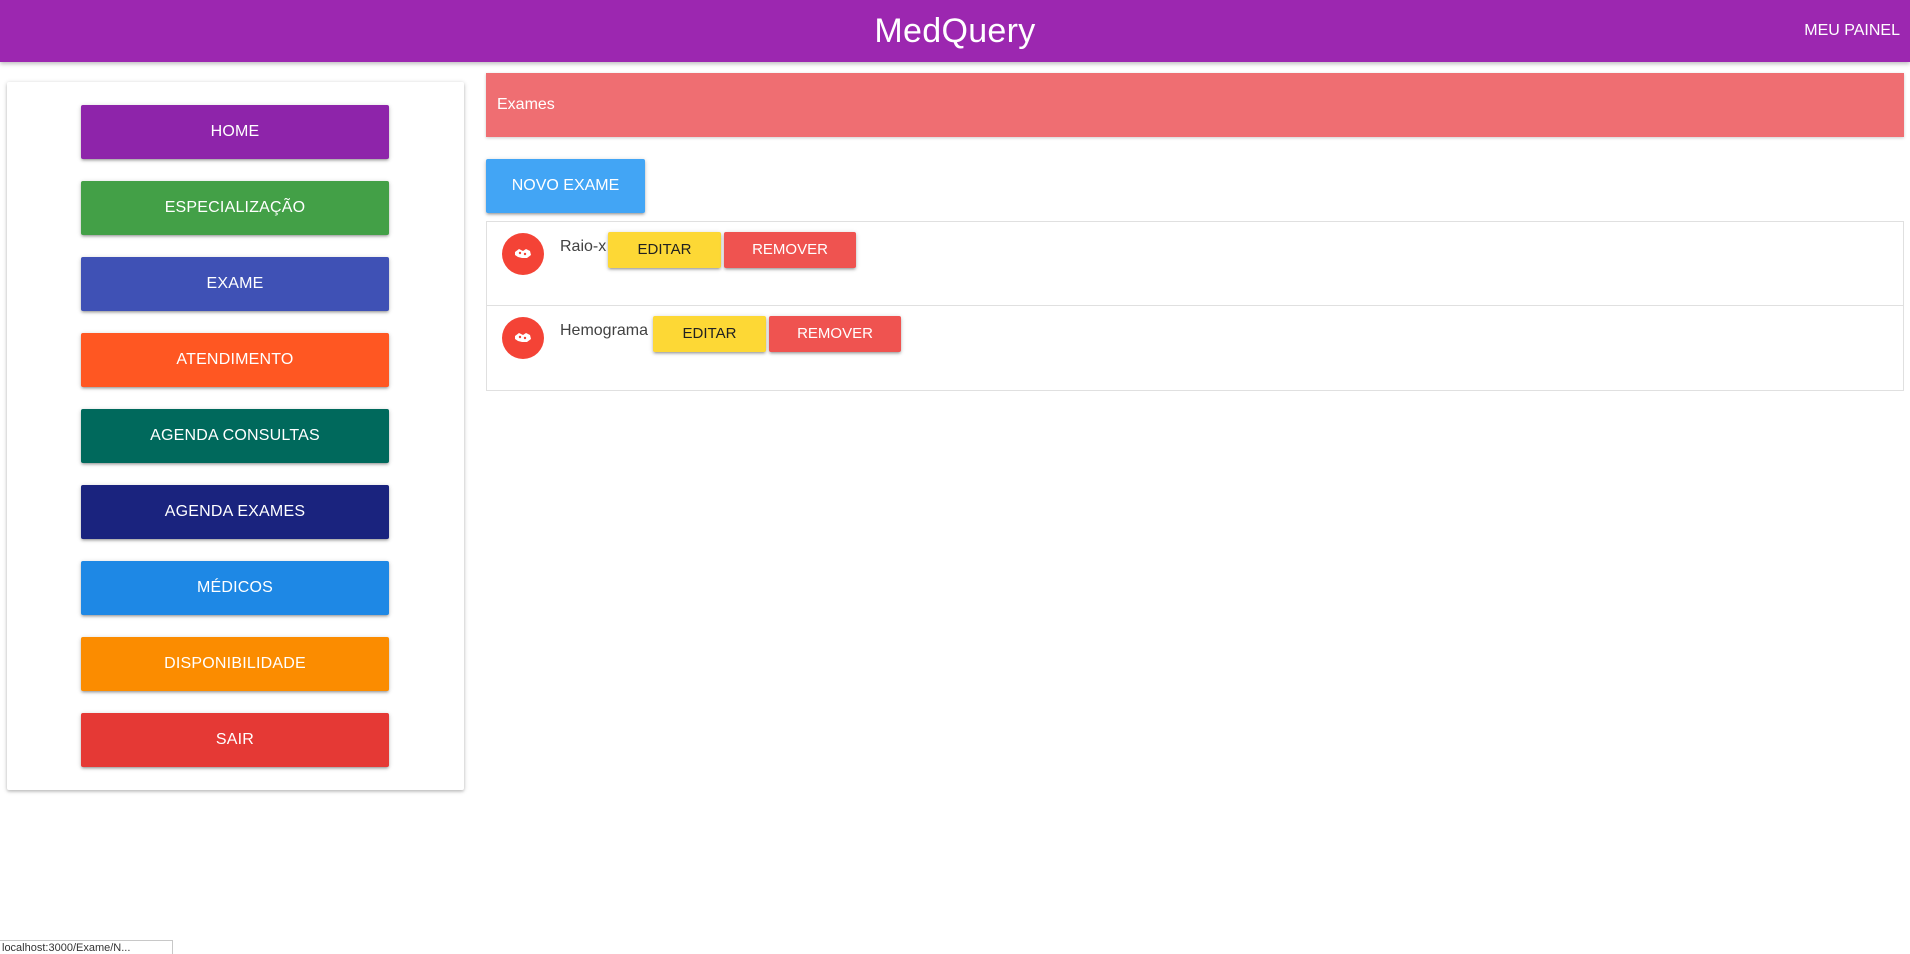 The height and width of the screenshot is (954, 1910). Describe the element at coordinates (526, 104) in the screenshot. I see `page-title: Exames` at that location.